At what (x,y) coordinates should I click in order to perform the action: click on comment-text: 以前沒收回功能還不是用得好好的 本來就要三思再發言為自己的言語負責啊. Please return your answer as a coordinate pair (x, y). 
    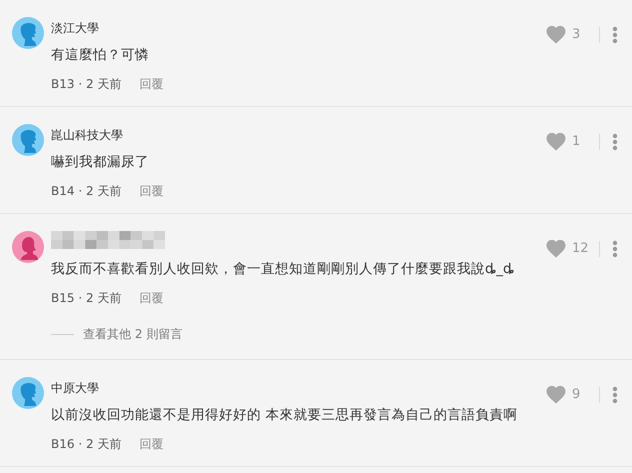
    Looking at the image, I should click on (284, 415).